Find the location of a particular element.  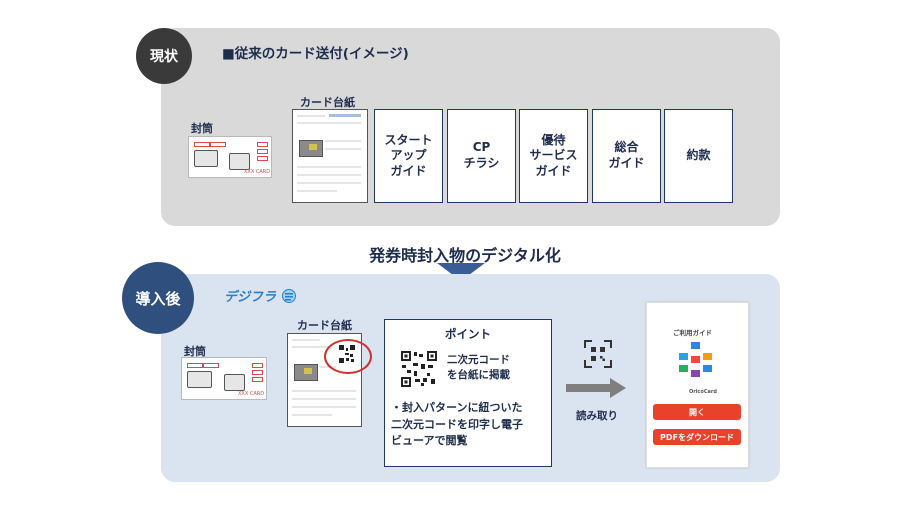

logo-text: デジフラ is located at coordinates (250, 297).